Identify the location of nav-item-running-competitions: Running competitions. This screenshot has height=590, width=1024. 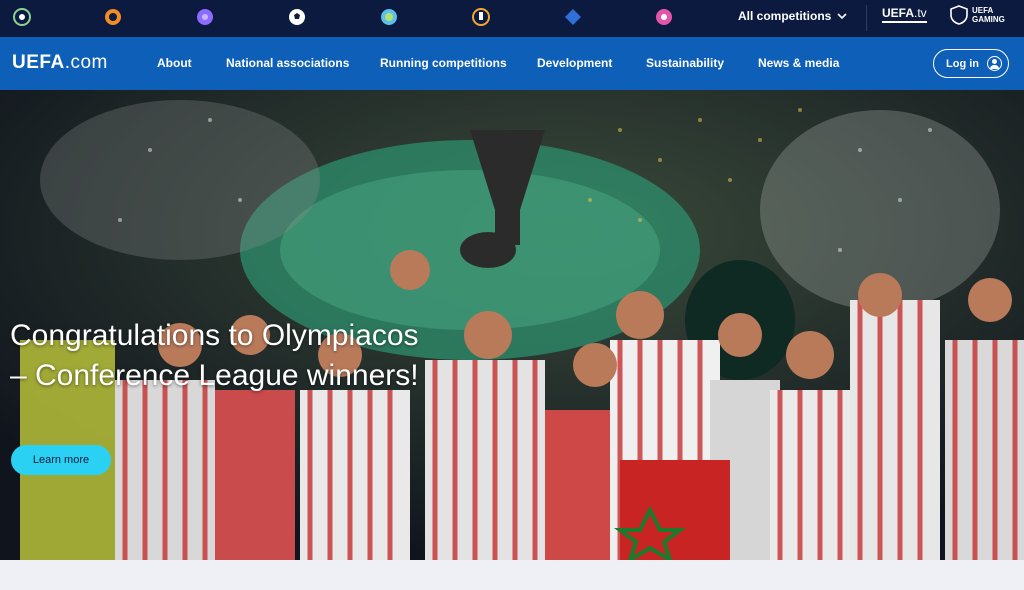
(443, 63).